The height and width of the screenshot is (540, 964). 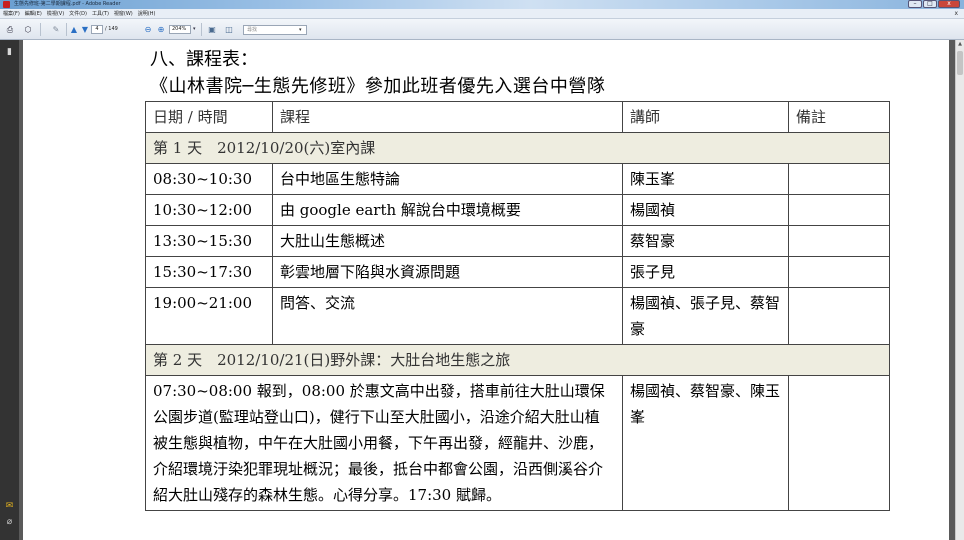 What do you see at coordinates (10, 29) in the screenshot?
I see `print-icon: ⎙` at bounding box center [10, 29].